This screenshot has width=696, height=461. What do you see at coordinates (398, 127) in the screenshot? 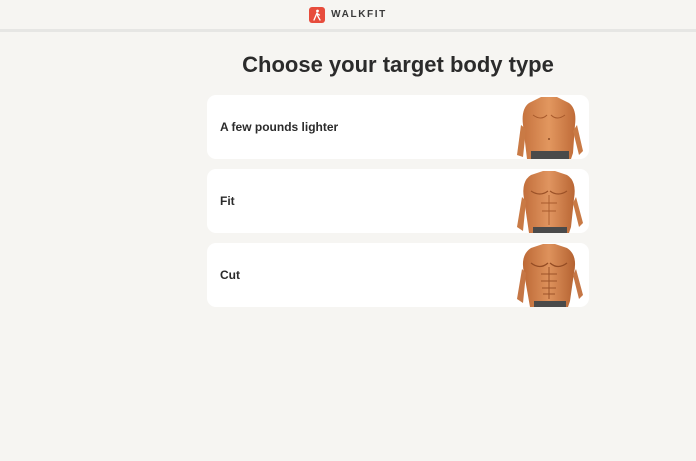
I see `option-a-few-pounds-lighter: A few pounds lighter` at bounding box center [398, 127].